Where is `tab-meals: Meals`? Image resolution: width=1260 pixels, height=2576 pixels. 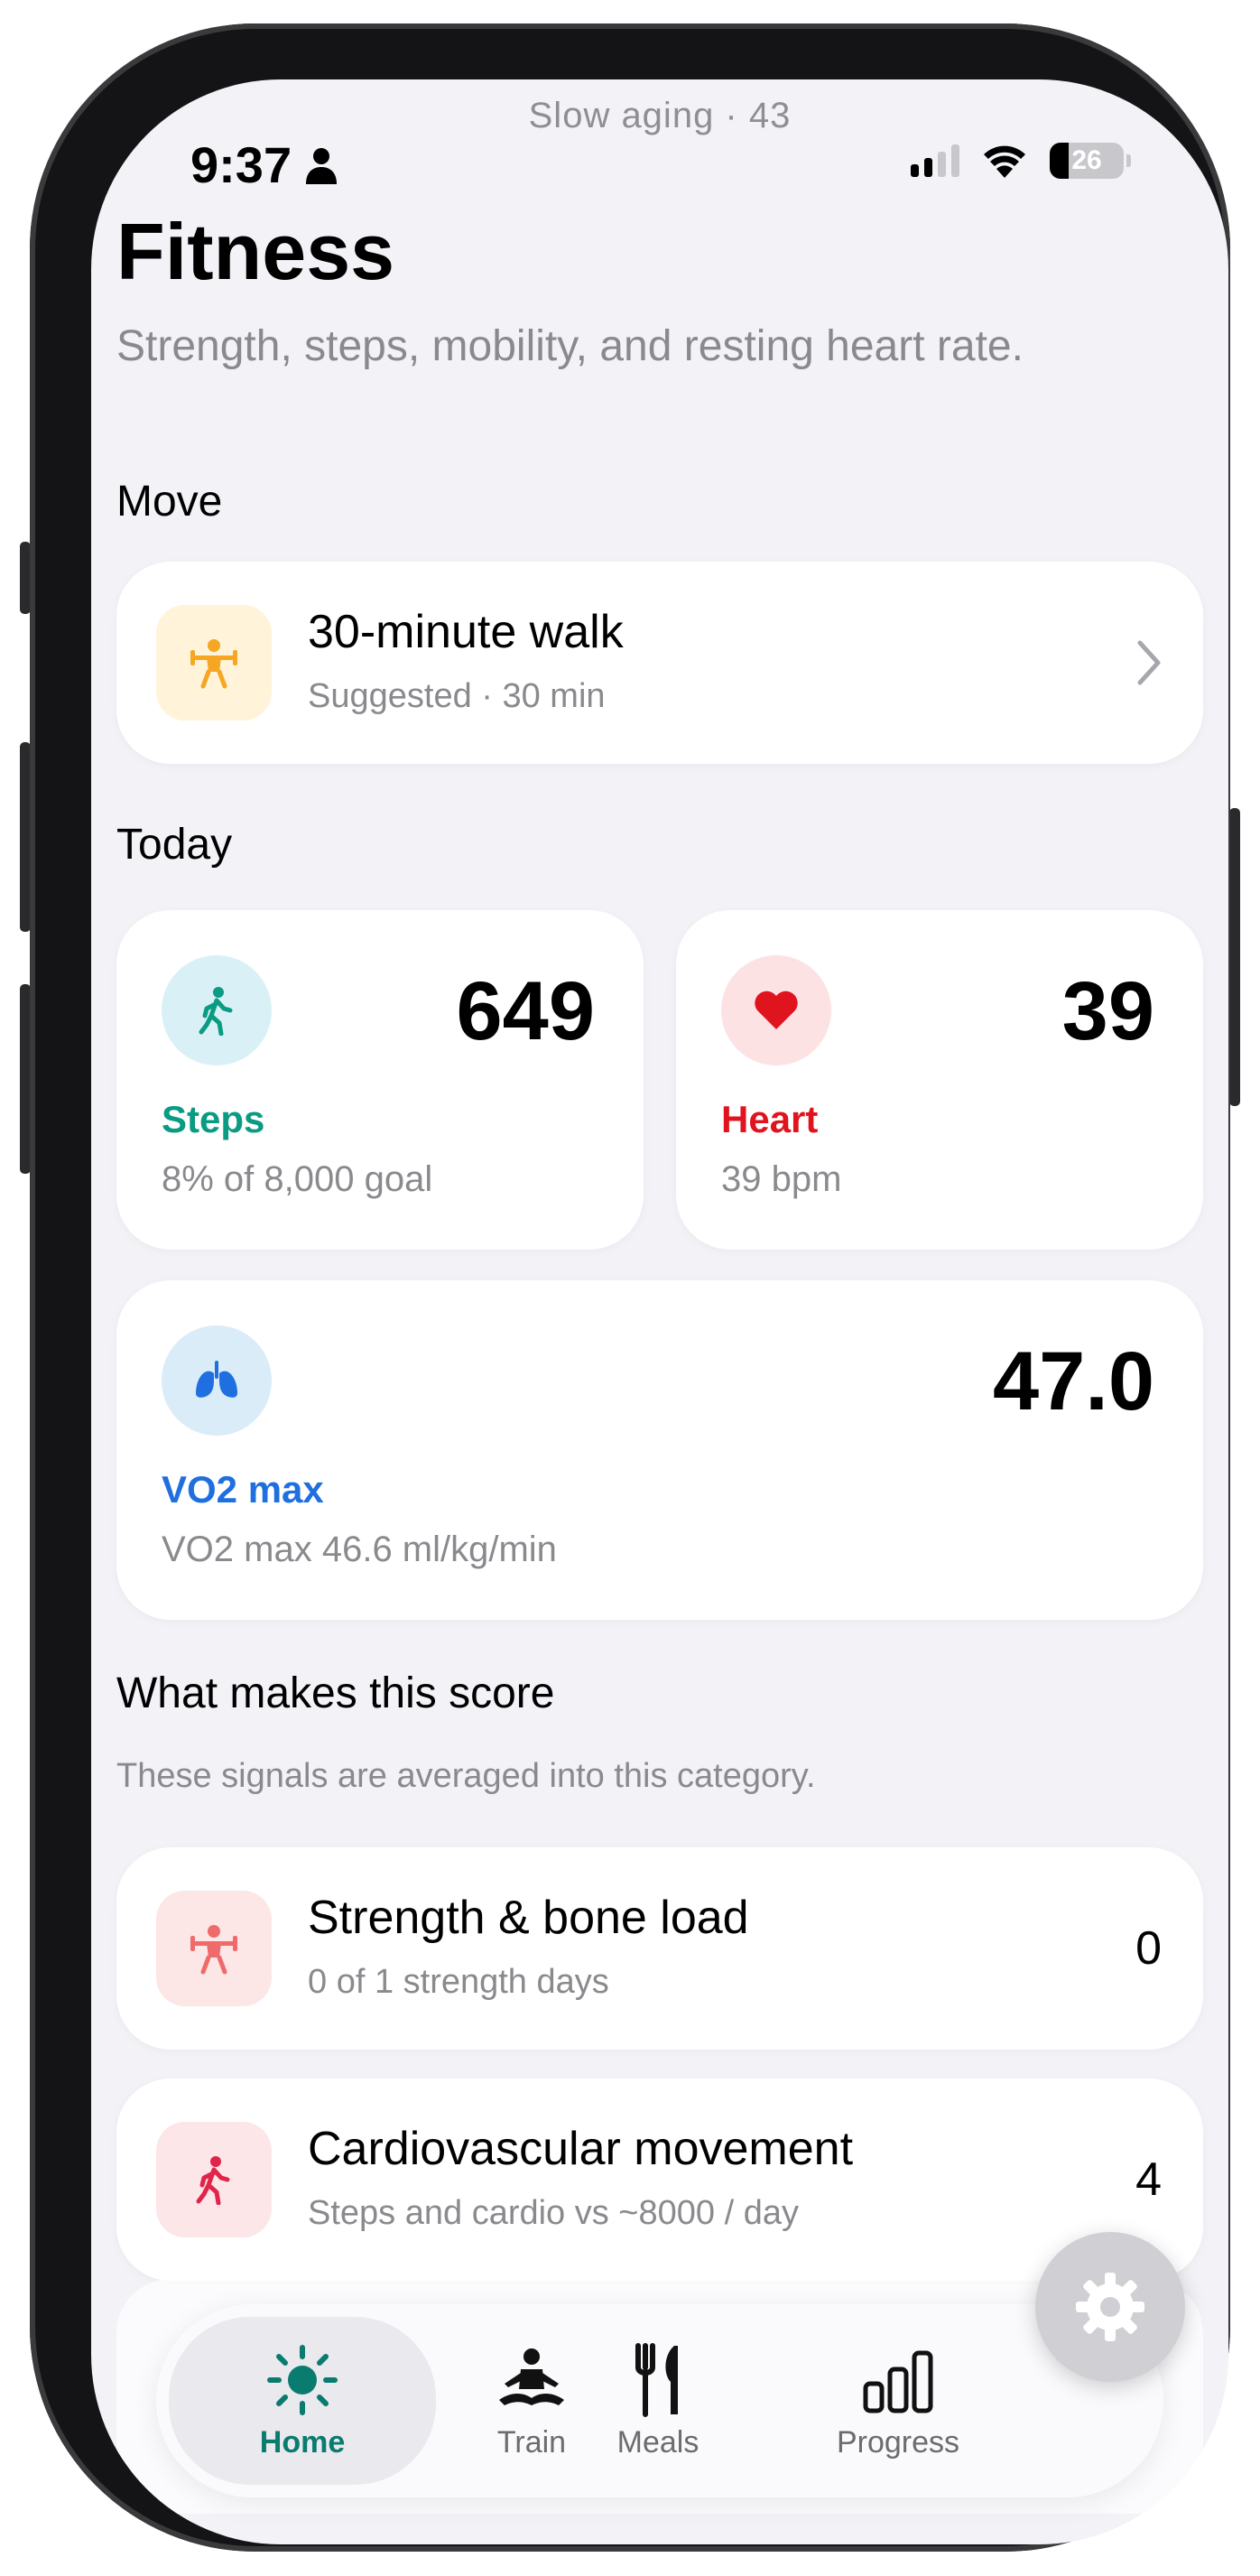
tab-meals: Meals is located at coordinates (658, 2400).